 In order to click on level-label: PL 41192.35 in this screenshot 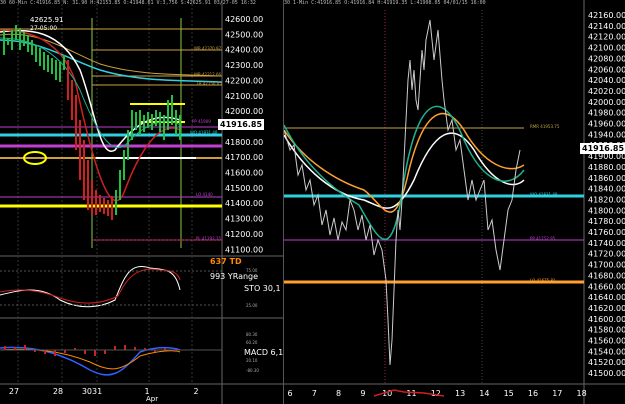, I will do `click(208, 238)`.